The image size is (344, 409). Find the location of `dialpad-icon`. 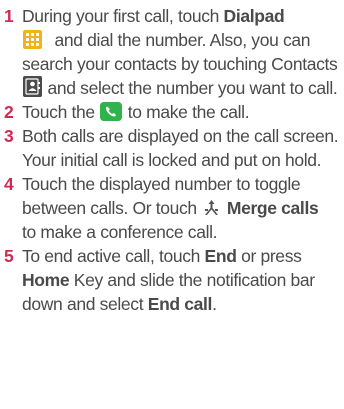

dialpad-icon is located at coordinates (32, 39).